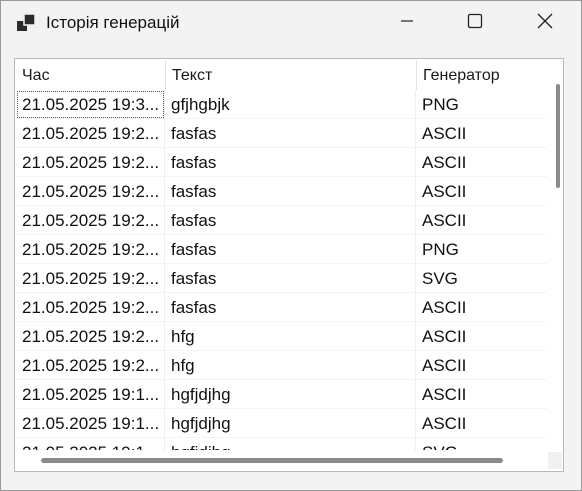 This screenshot has width=582, height=491. Describe the element at coordinates (558, 136) in the screenshot. I see `vertical-scroll-thumb` at that location.